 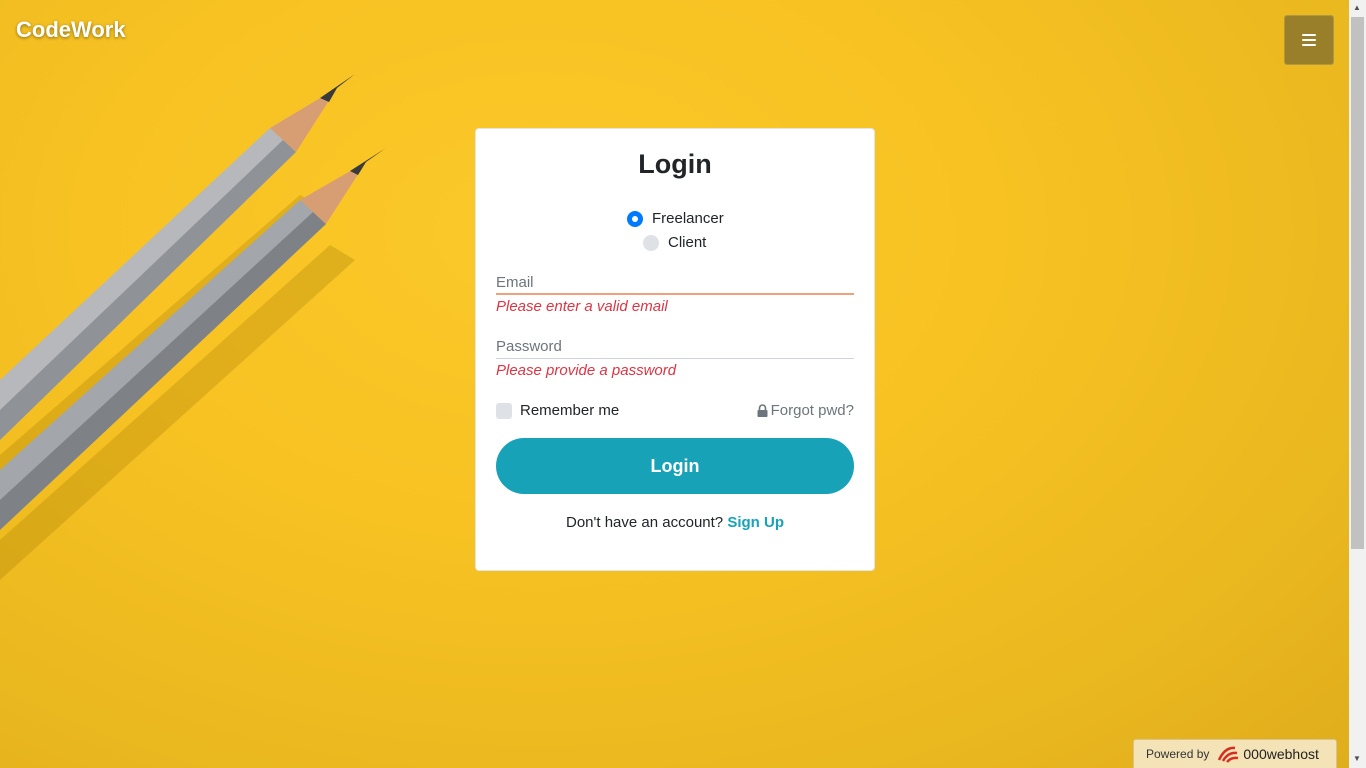 What do you see at coordinates (687, 242) in the screenshot?
I see `radio-client-label: Client` at bounding box center [687, 242].